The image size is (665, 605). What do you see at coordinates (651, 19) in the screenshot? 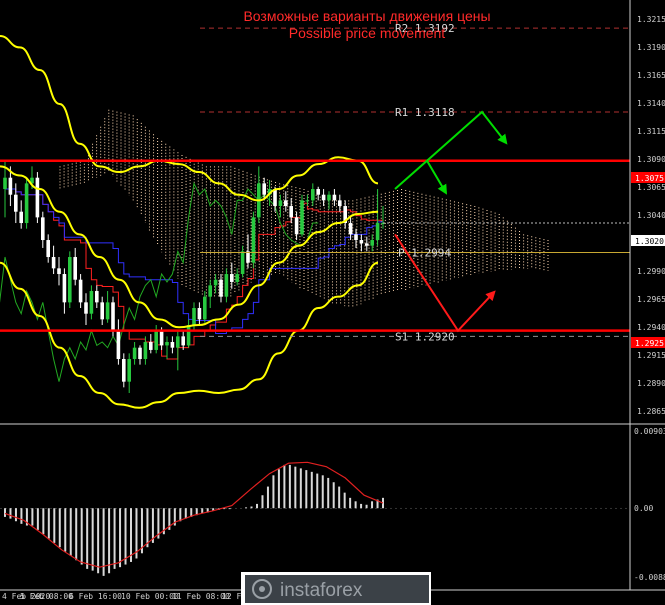
I see `ytick: 1.3215` at bounding box center [651, 19].